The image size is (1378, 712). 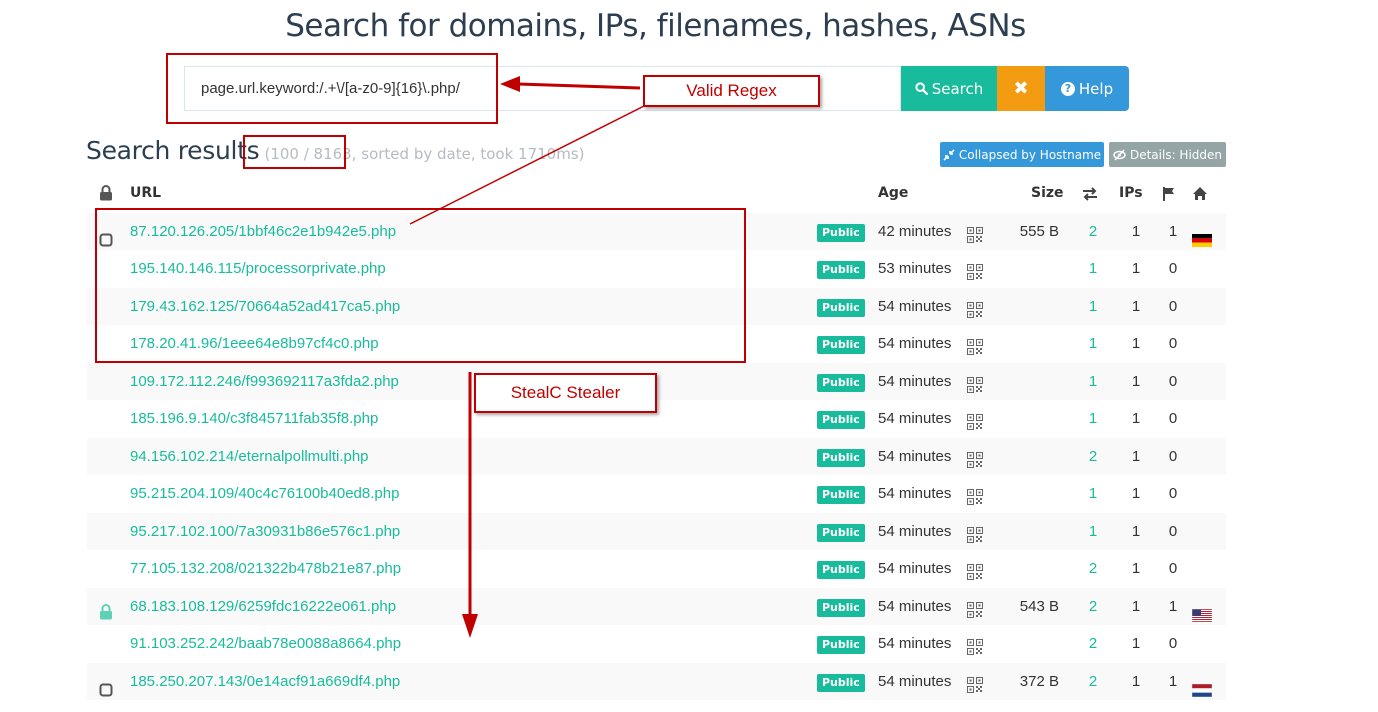 What do you see at coordinates (1167, 154) in the screenshot?
I see `details-toggle-button: Details: Hidden` at bounding box center [1167, 154].